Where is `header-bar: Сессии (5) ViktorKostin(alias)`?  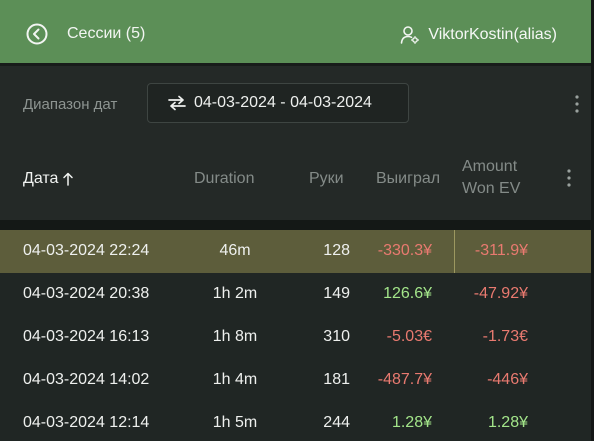
header-bar: Сессии (5) ViktorKostin(alias) is located at coordinates (295, 33).